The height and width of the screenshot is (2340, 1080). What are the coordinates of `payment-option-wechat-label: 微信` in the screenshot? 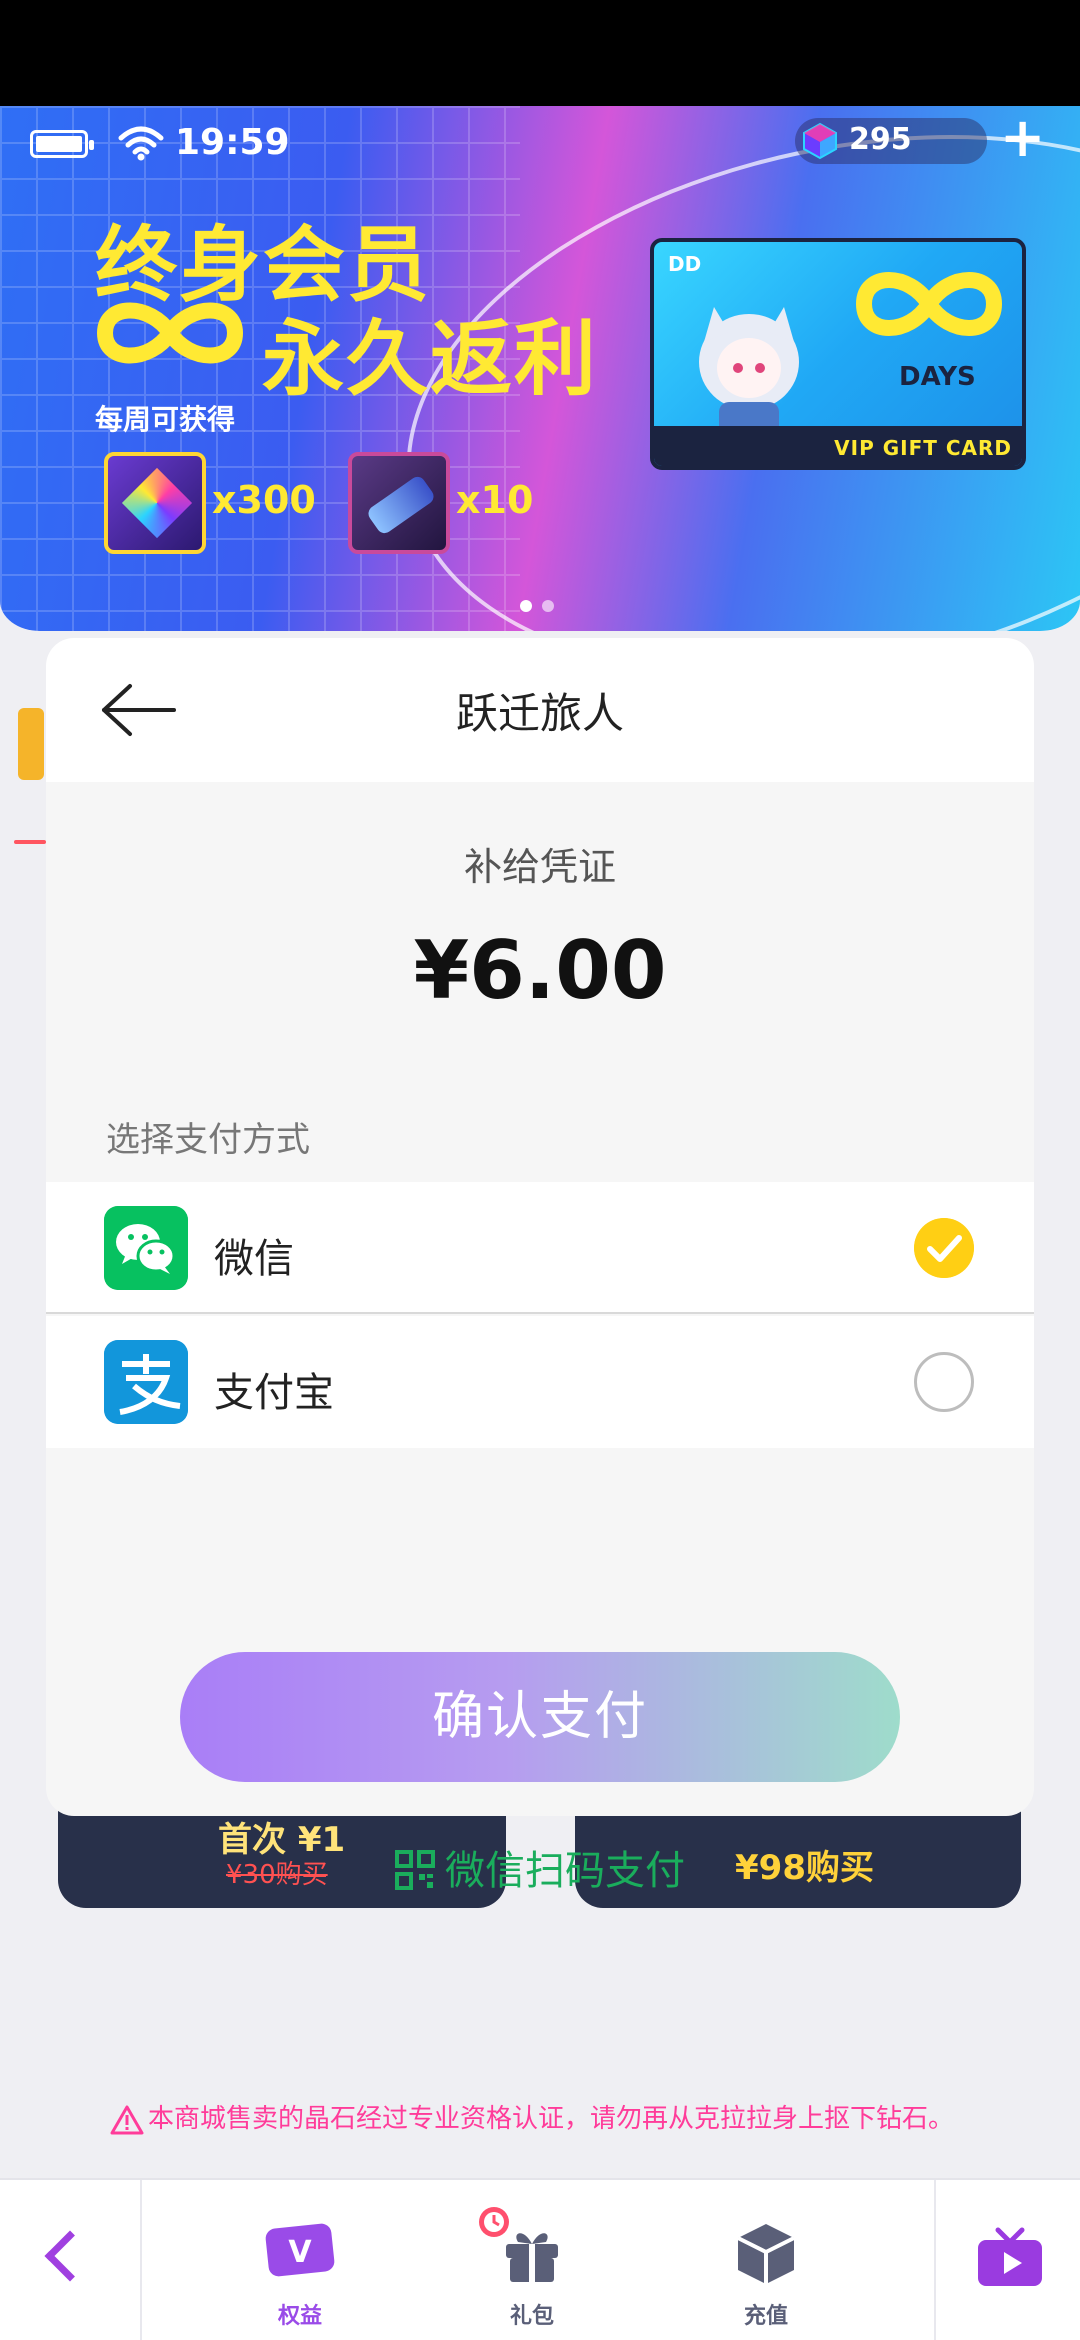 It's located at (254, 1259).